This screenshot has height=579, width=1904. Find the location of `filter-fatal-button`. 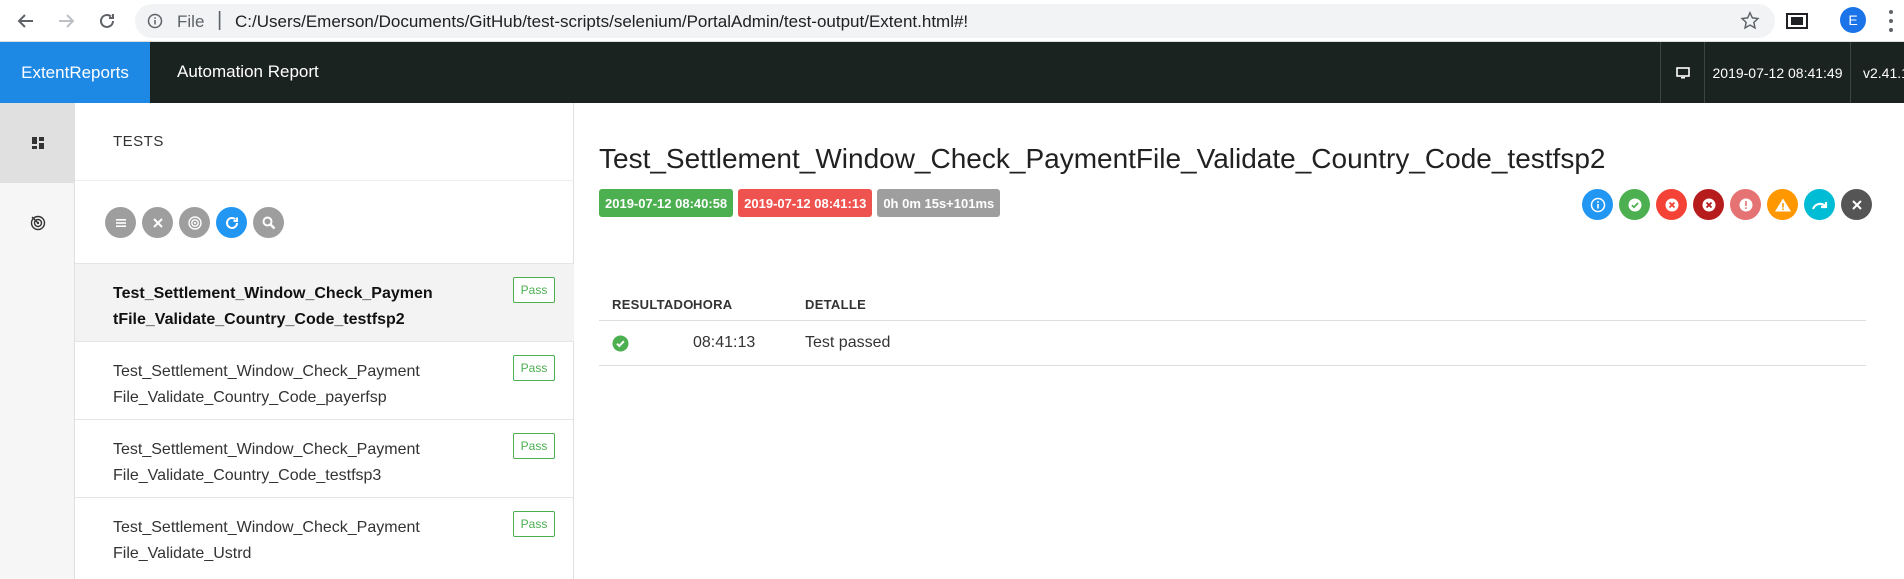

filter-fatal-button is located at coordinates (1708, 204).